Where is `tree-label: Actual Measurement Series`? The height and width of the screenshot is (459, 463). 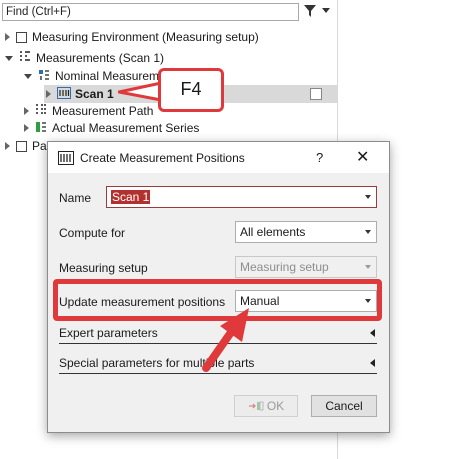 tree-label: Actual Measurement Series is located at coordinates (126, 128).